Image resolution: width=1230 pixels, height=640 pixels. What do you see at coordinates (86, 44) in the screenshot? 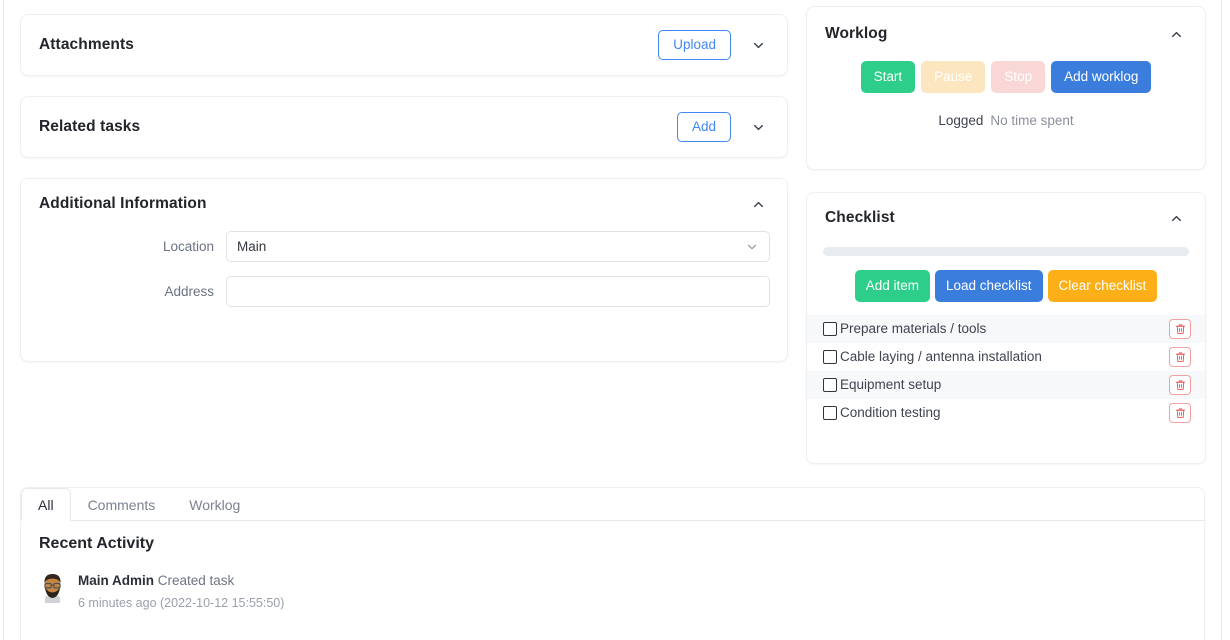
I see `attachments-title: Attachments` at bounding box center [86, 44].